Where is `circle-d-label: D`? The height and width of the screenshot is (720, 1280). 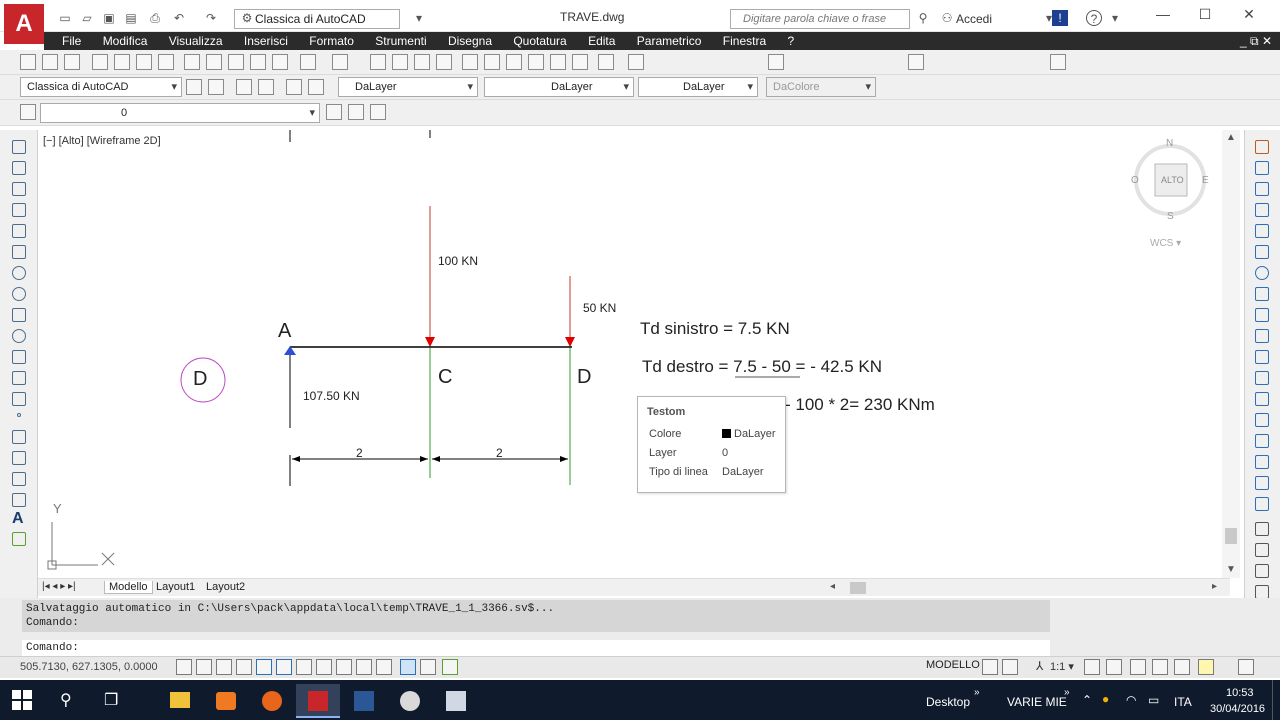
circle-d-label: D is located at coordinates (200, 379).